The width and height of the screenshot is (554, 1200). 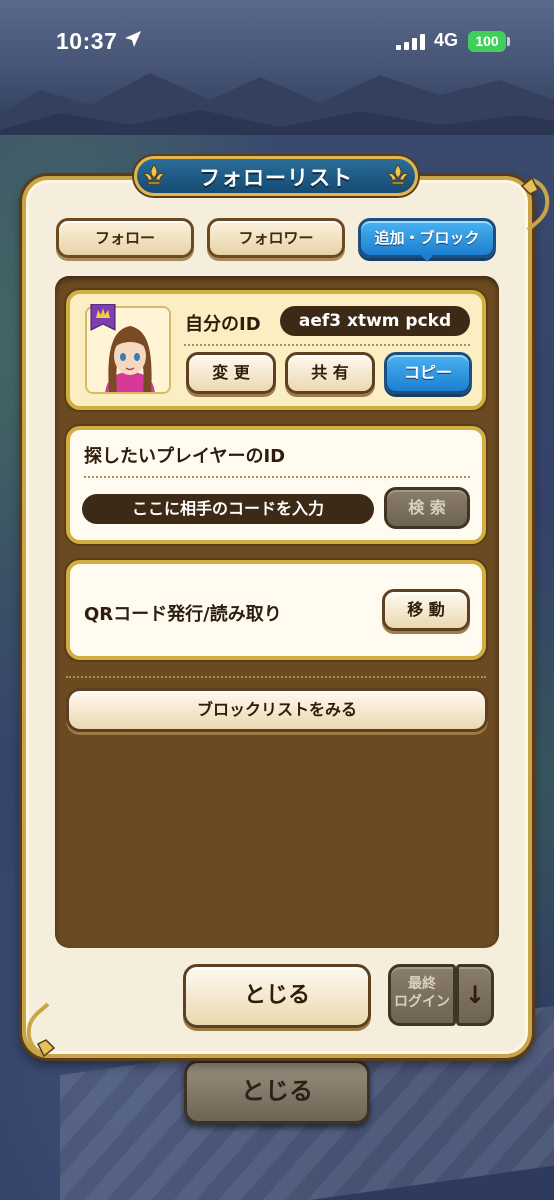 I want to click on dialog-title: フォローリスト, so click(x=276, y=178).